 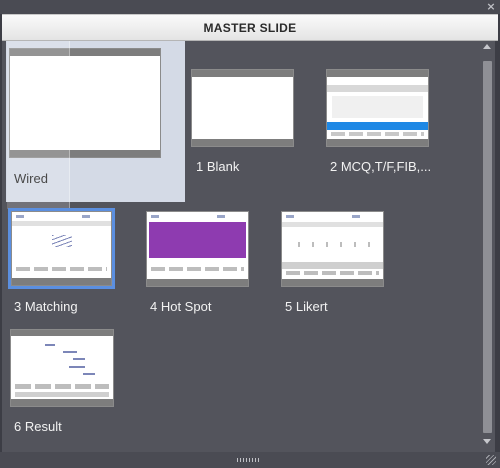 I want to click on slide-item-likert: 5 Likert, so click(x=334, y=264).